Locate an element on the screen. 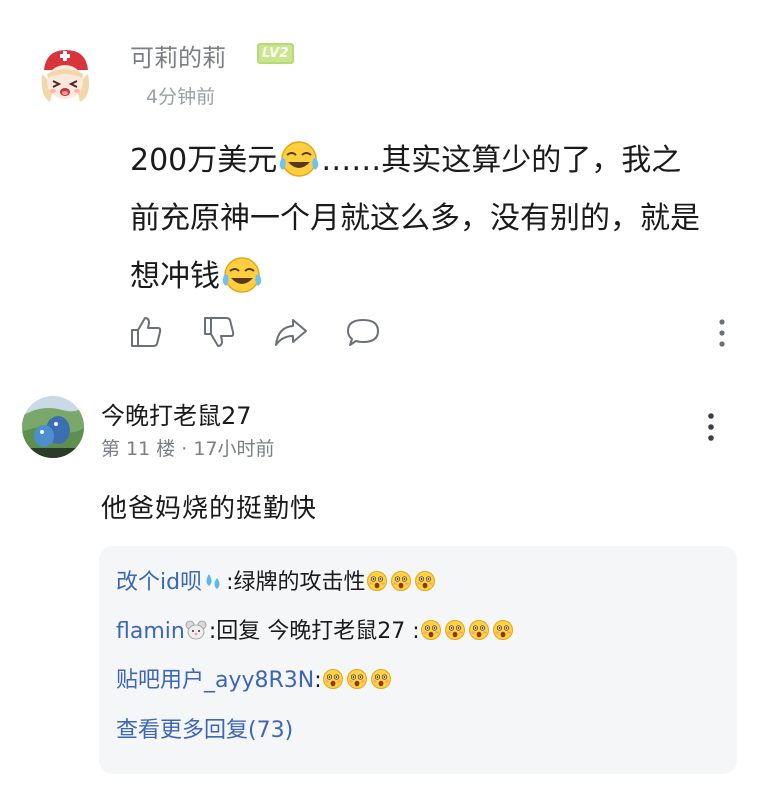 The image size is (769, 800). username: 可莉的莉 is located at coordinates (178, 55).